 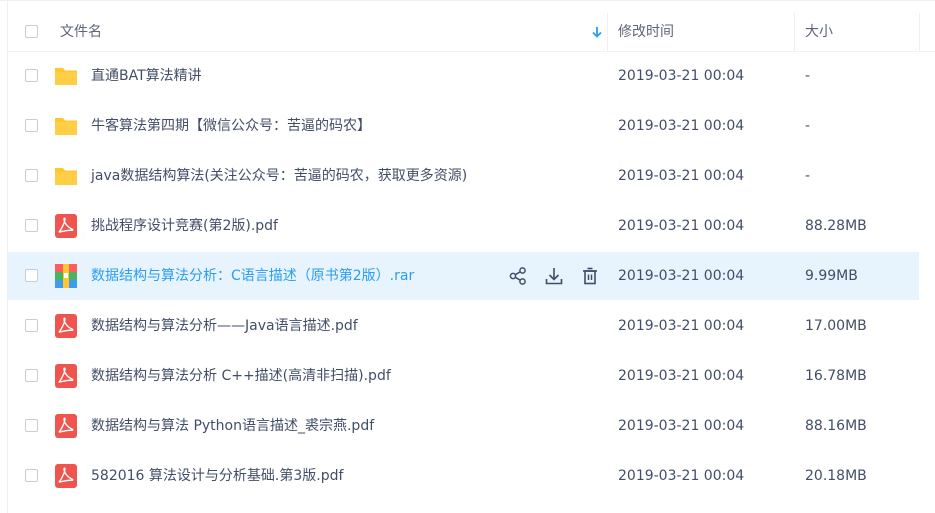 I want to click on file-row: 直通BAT算法精讲 2019-03-21 00:04 -, so click(x=463, y=76).